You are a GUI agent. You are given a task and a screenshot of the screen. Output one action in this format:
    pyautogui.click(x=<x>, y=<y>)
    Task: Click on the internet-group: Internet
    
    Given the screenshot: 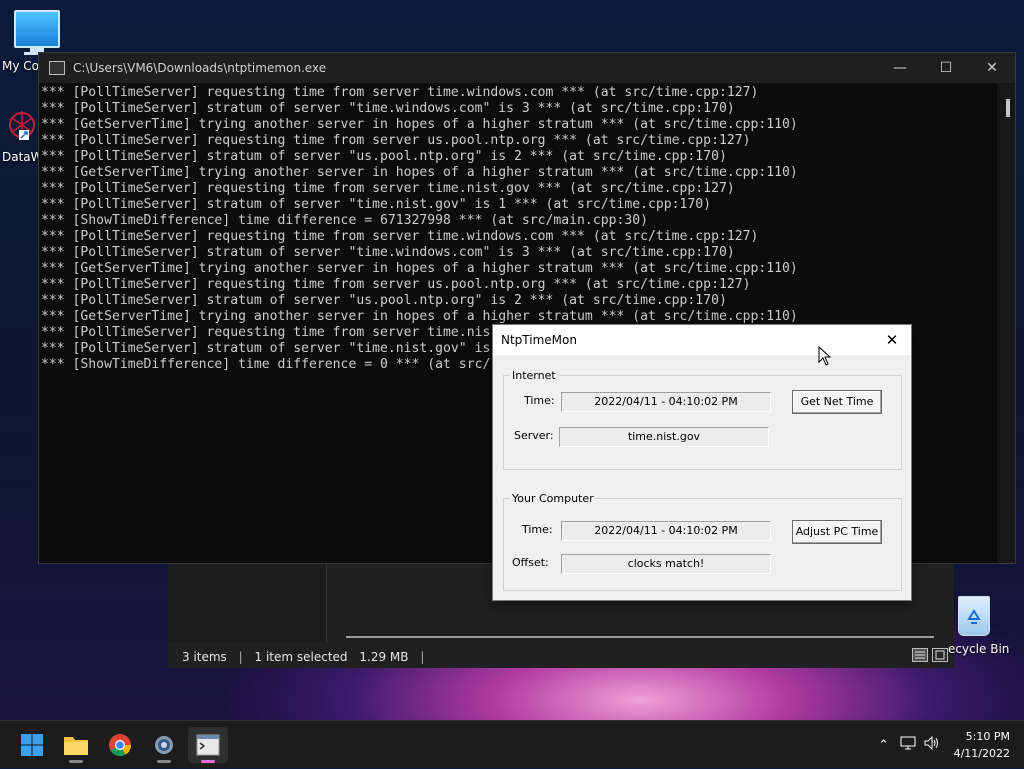 What is the action you would take?
    pyautogui.click(x=702, y=419)
    